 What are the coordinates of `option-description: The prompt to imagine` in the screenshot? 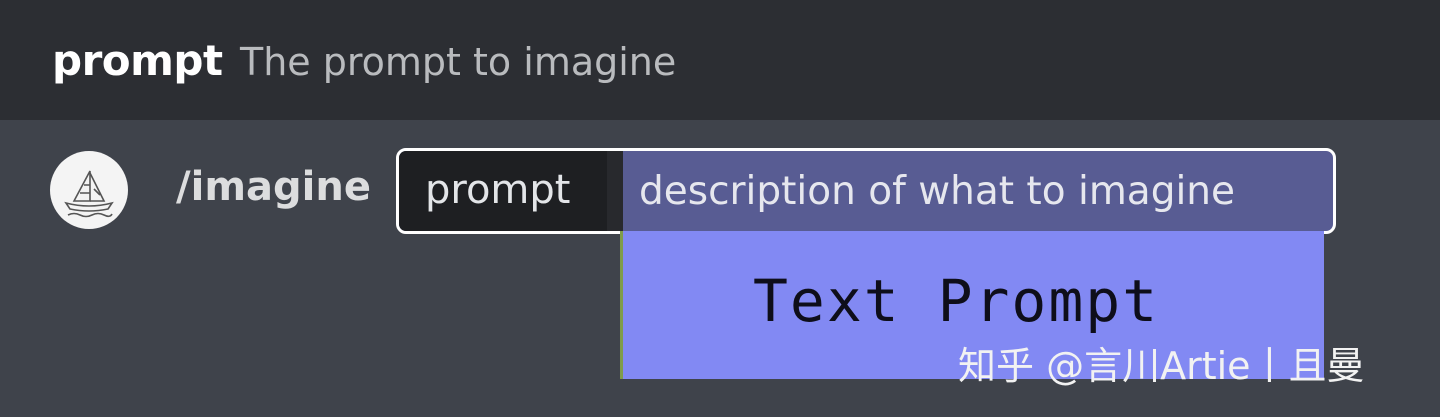 It's located at (458, 62).